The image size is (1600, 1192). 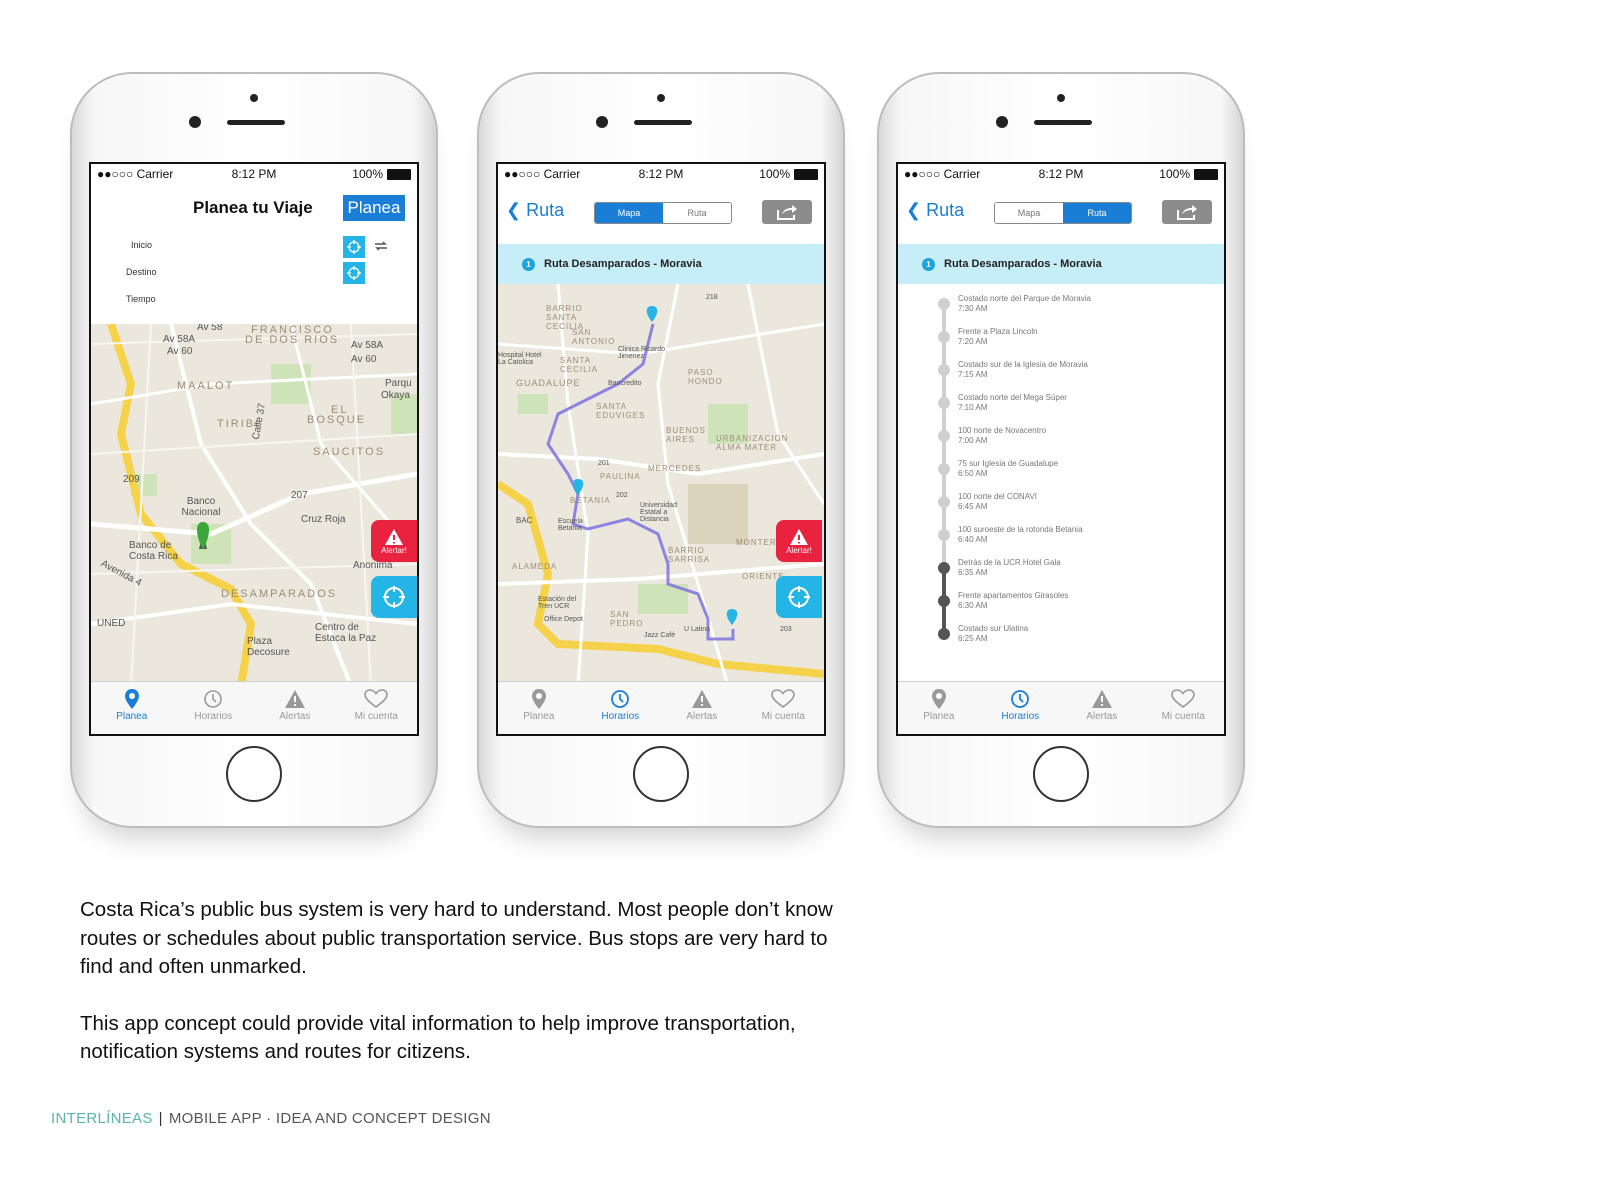 What do you see at coordinates (153, 551) in the screenshot?
I see `map-label: Banco de Costa Rica` at bounding box center [153, 551].